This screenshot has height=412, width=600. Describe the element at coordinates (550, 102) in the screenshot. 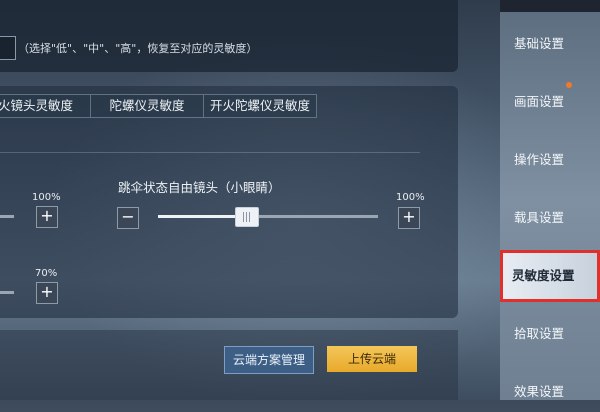

I see `sidebar-item-graphics: 画面设置` at that location.